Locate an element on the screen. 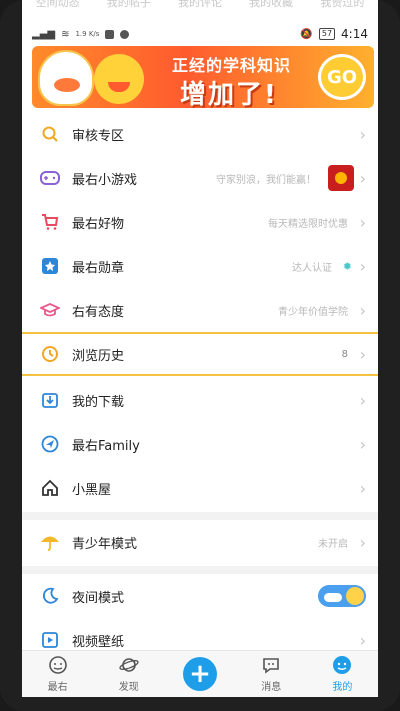 This screenshot has height=711, width=400. menu-item-attitude: 右有态度 青少年价值学院 › is located at coordinates (200, 310).